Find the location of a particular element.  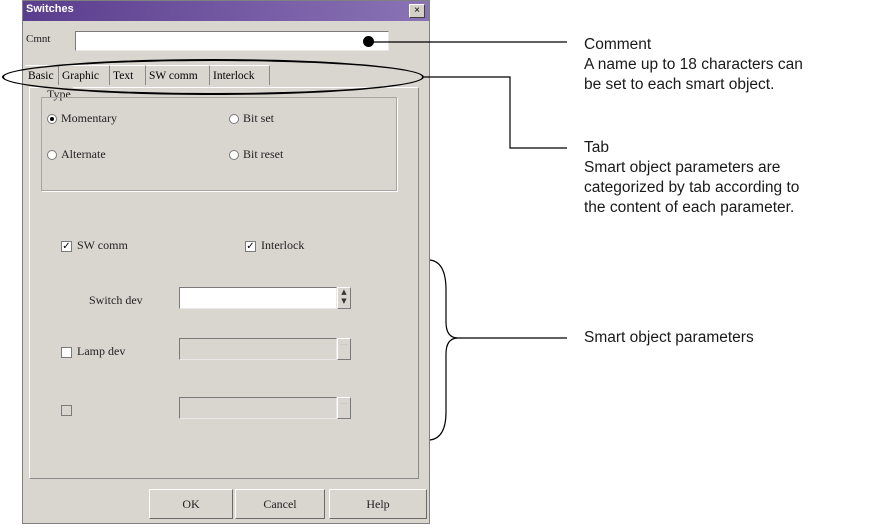

tab-annotation-title: Tab is located at coordinates (596, 147).